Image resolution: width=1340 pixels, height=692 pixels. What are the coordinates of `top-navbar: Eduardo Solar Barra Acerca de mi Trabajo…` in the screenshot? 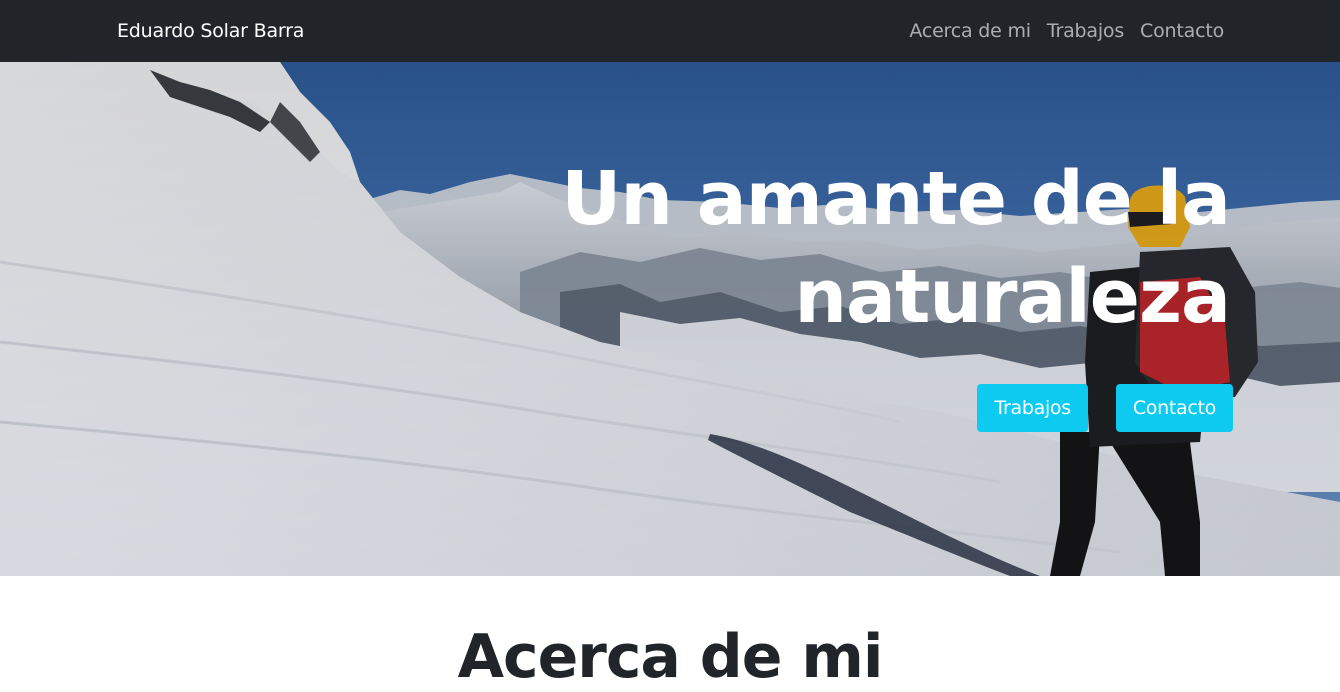 It's located at (670, 31).